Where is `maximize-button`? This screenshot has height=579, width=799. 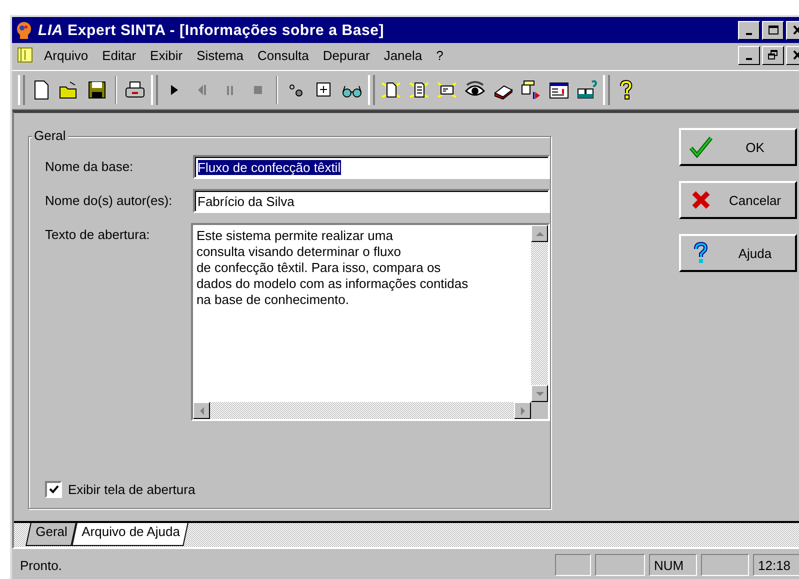
maximize-button is located at coordinates (773, 30).